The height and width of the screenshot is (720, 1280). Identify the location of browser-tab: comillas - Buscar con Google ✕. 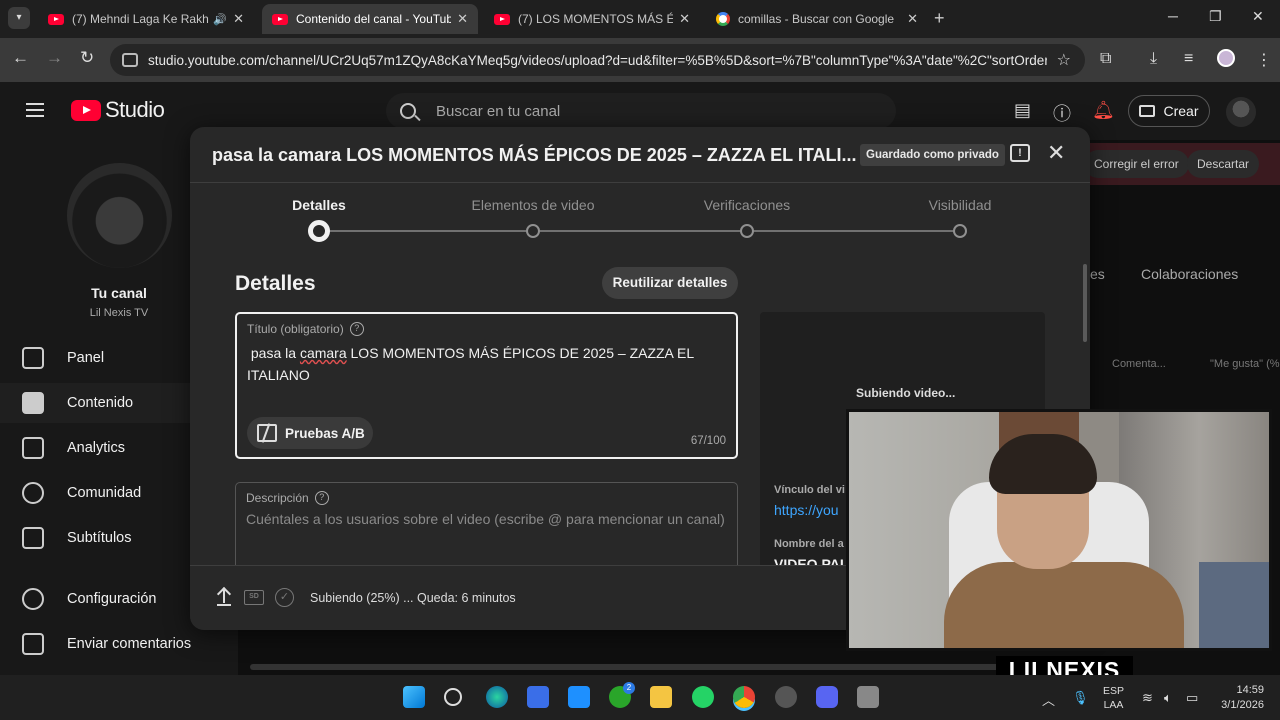
(817, 19).